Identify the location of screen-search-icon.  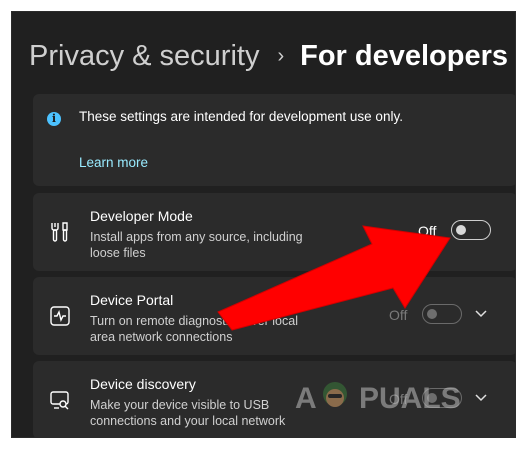
(59, 400).